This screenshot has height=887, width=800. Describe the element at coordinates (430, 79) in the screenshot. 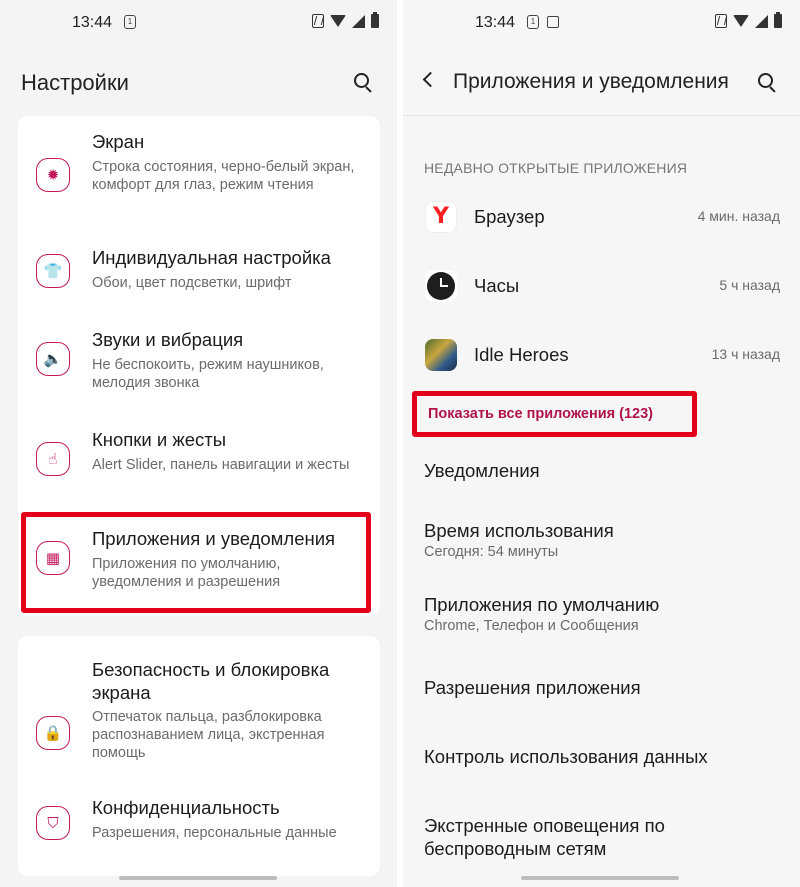

I see `back-arrow-icon` at that location.